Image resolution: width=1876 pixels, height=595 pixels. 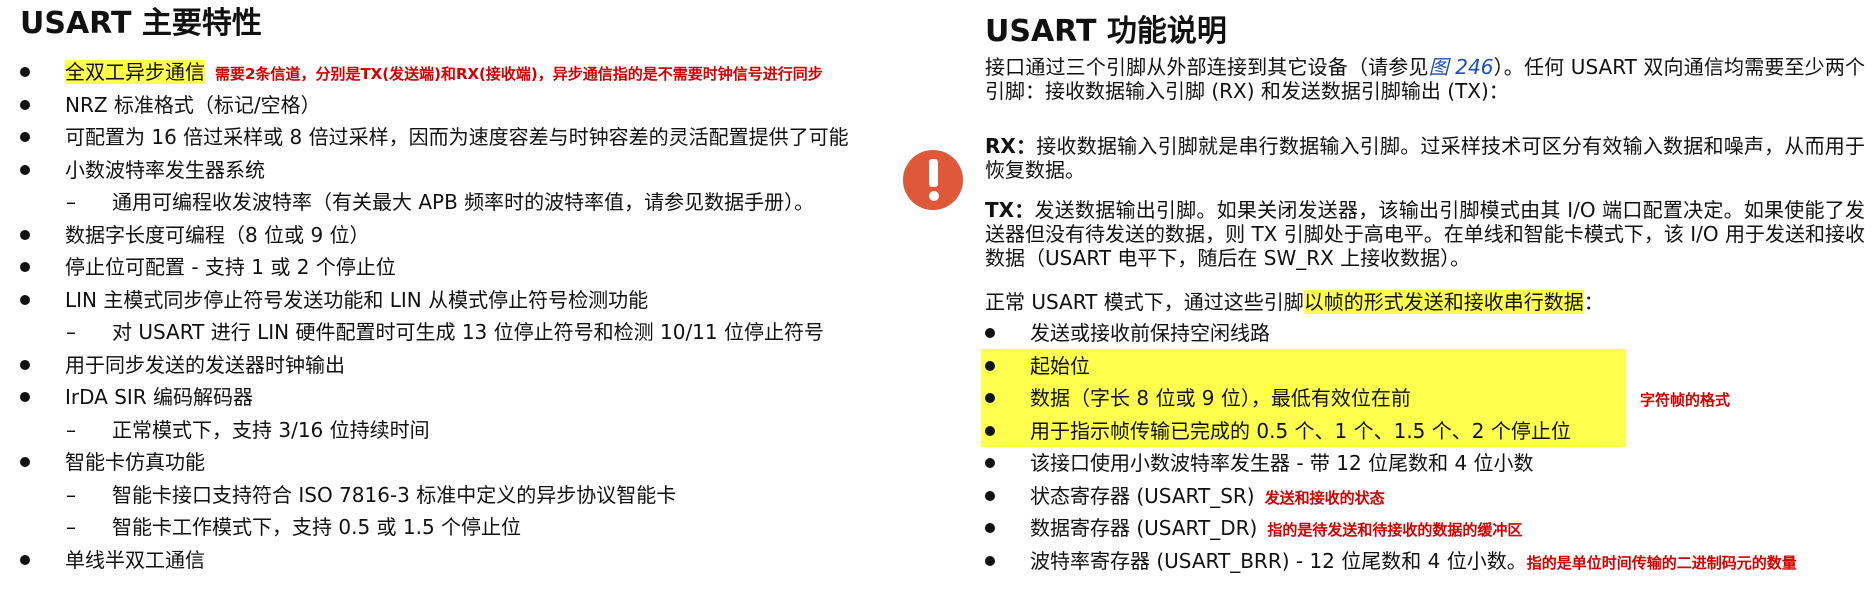 I want to click on list-item-text: 停止位可配置 - 支持 1 或 2 个停止位, so click(x=230, y=267).